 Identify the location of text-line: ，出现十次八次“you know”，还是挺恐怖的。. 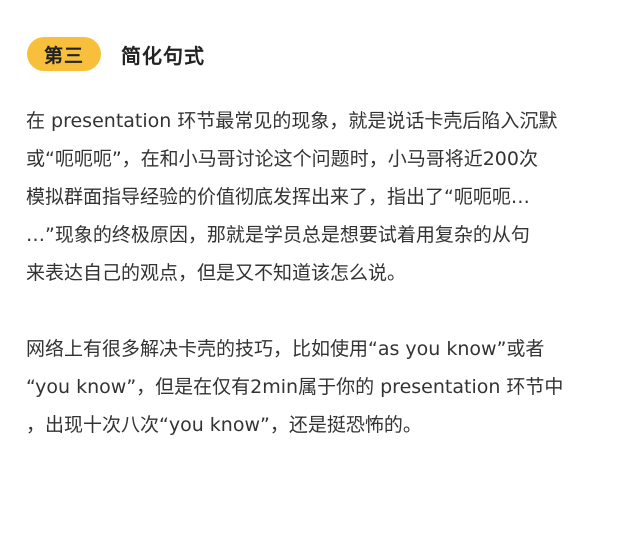
(224, 425).